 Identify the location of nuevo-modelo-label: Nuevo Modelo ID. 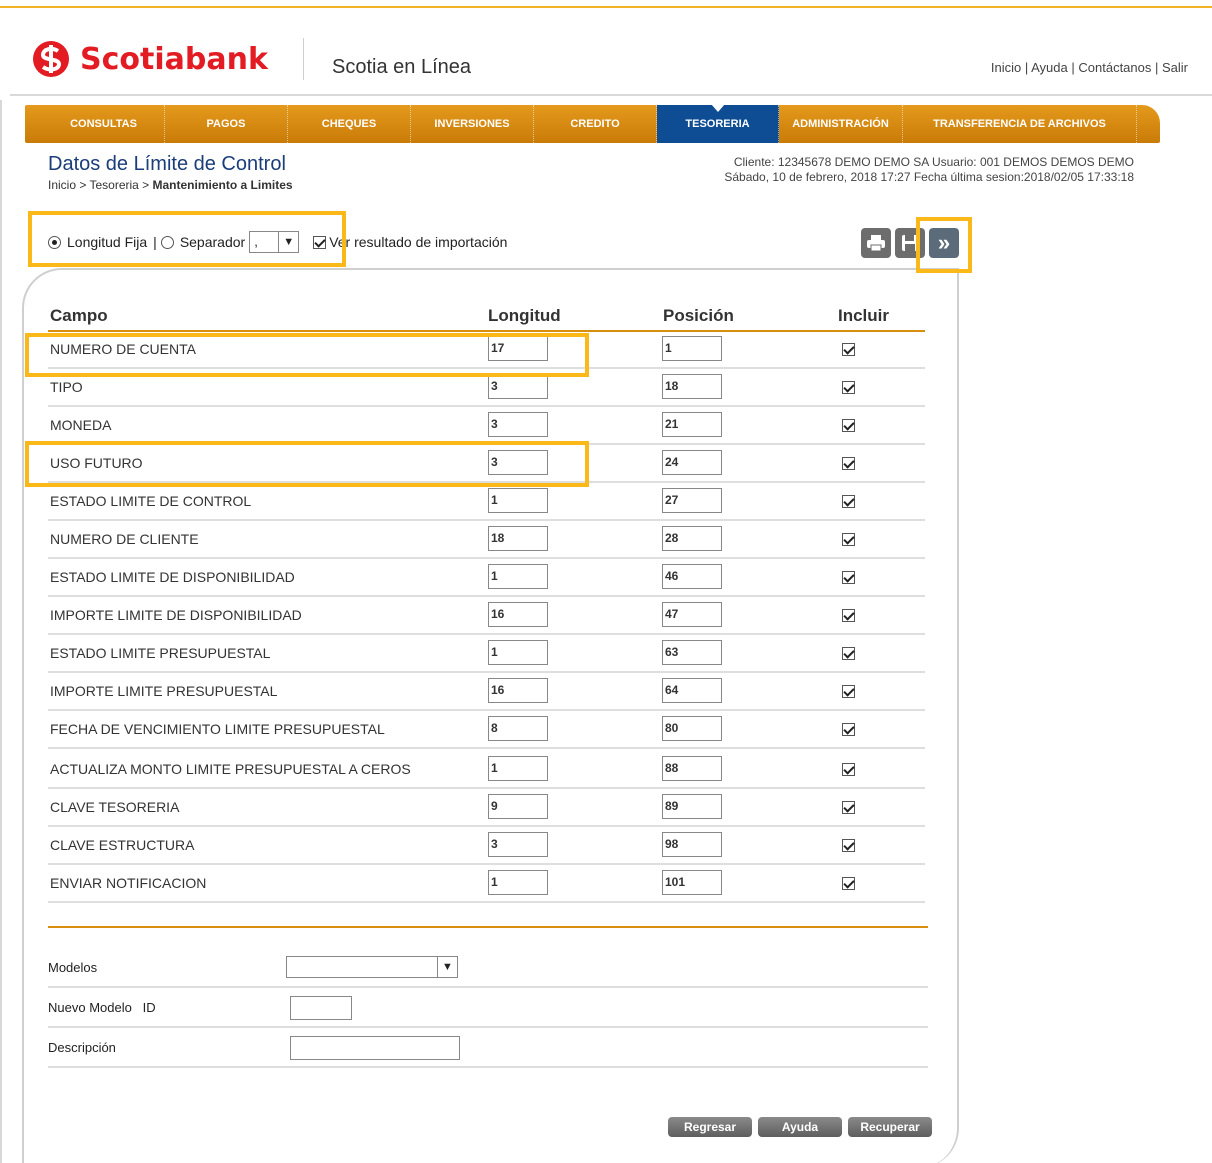
(102, 1007).